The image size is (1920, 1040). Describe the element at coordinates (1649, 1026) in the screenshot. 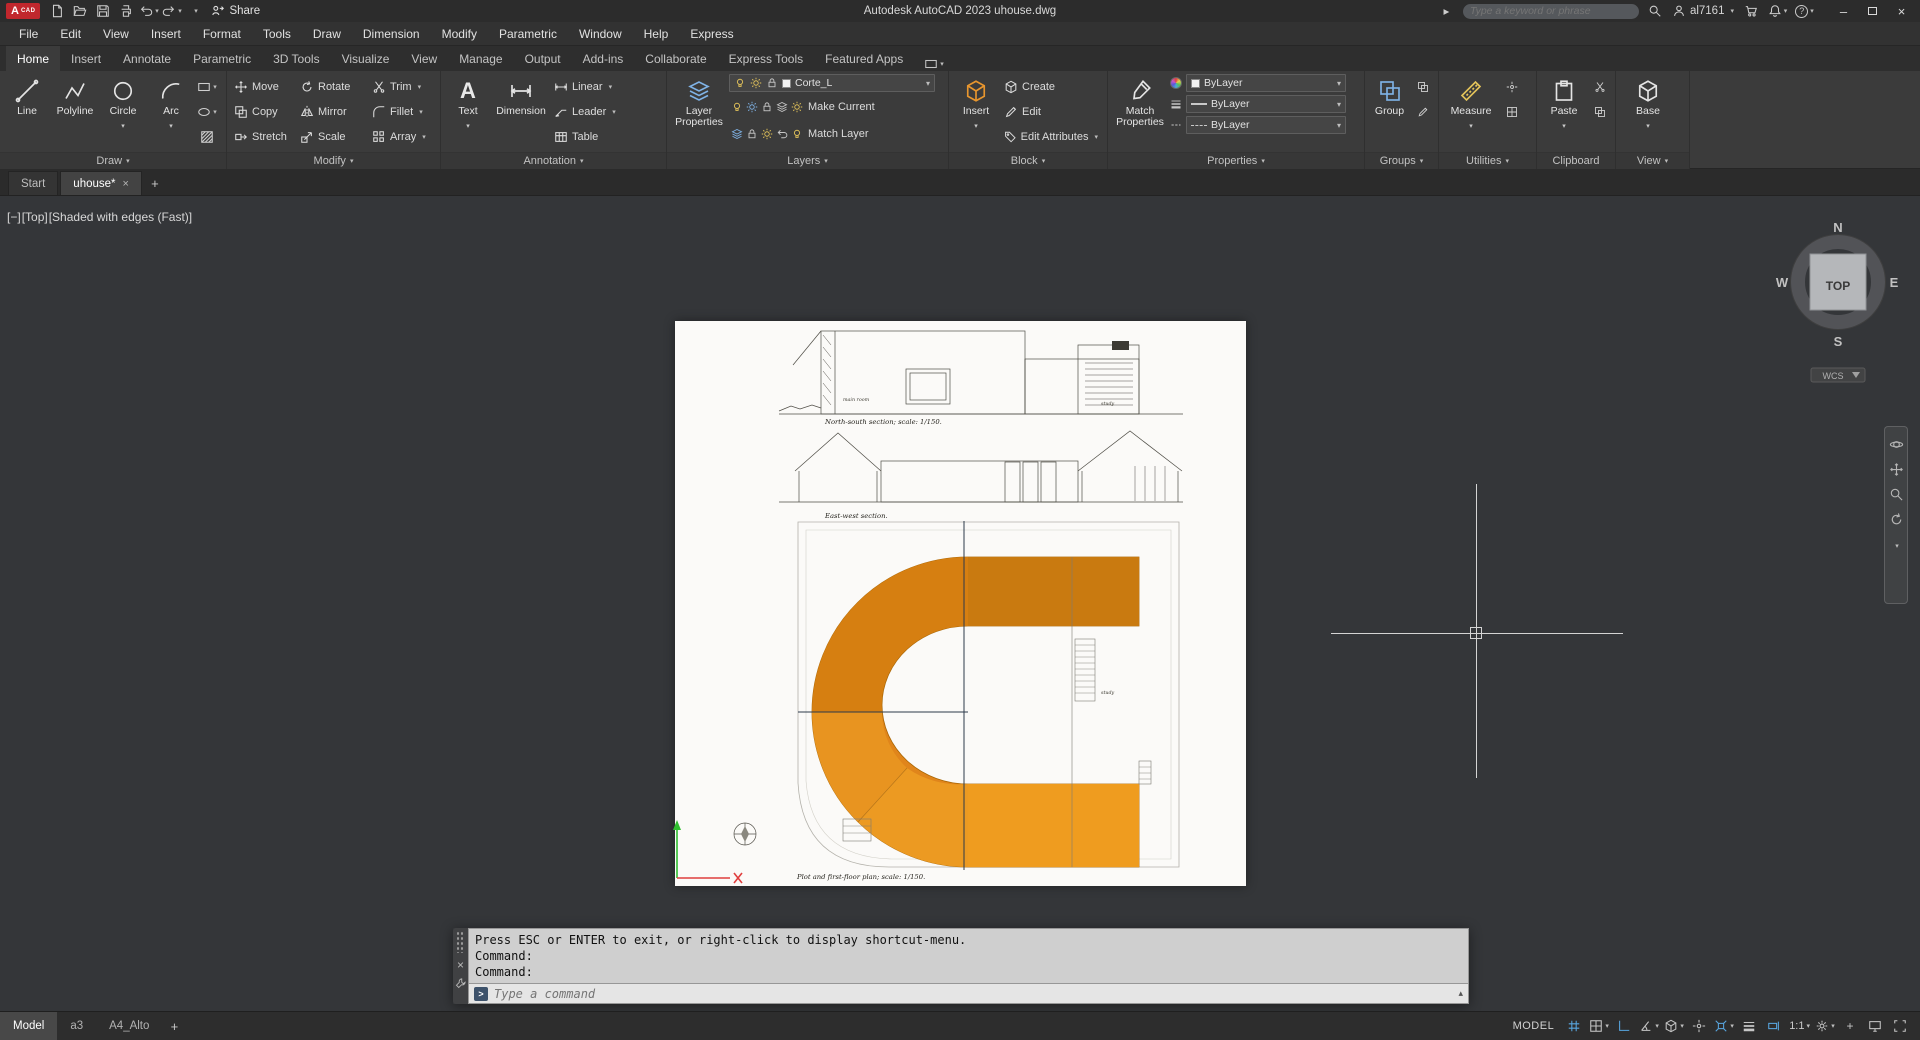

I see `polar-tracking-button` at that location.